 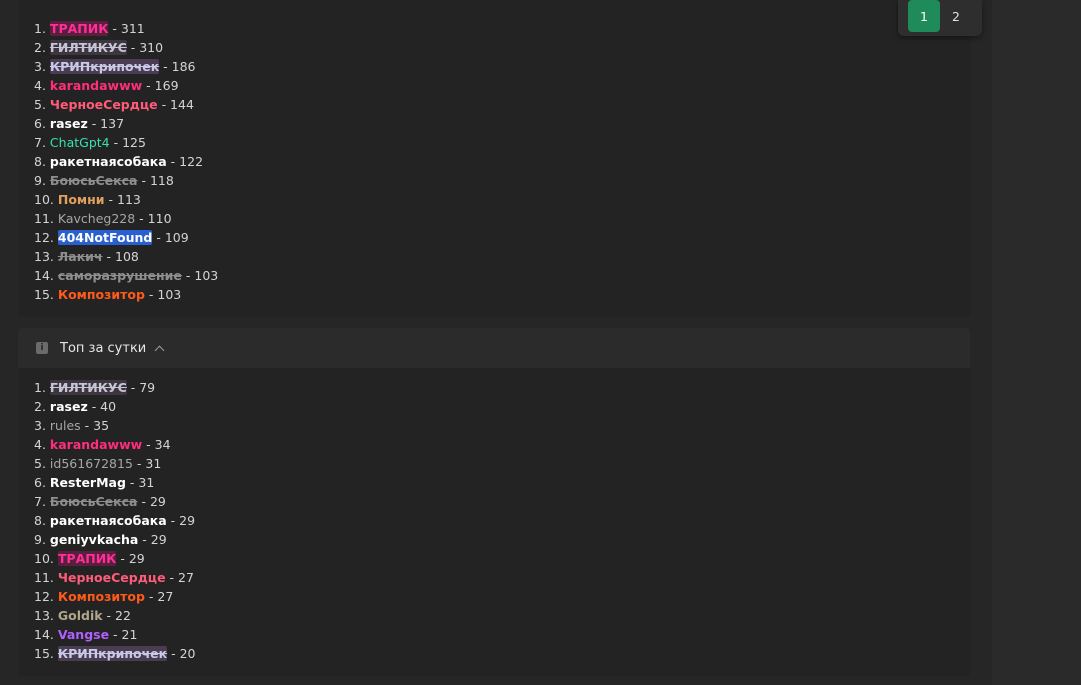 I want to click on list-item: 13. Goldik - 22, so click(x=115, y=615).